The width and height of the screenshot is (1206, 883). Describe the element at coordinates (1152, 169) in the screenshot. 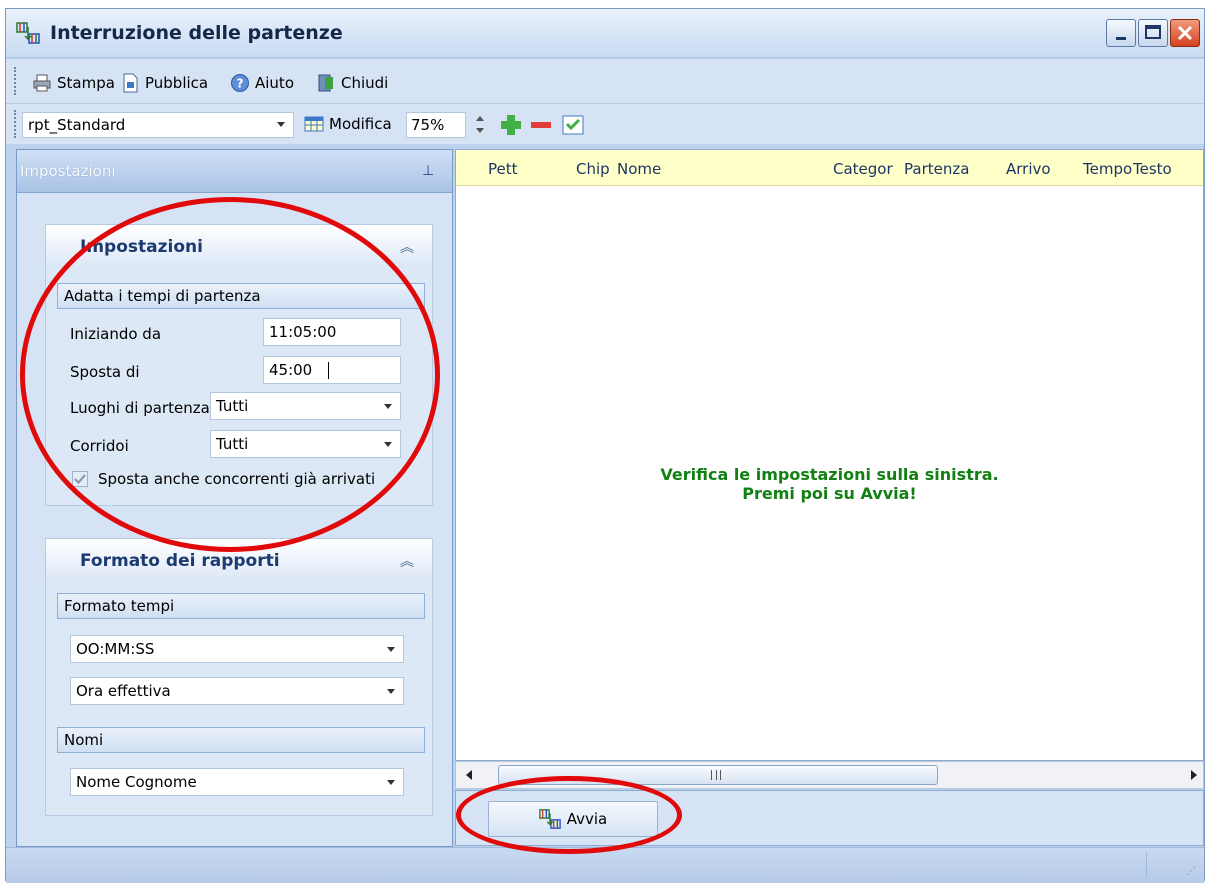

I see `column-header-testo: Testo` at that location.